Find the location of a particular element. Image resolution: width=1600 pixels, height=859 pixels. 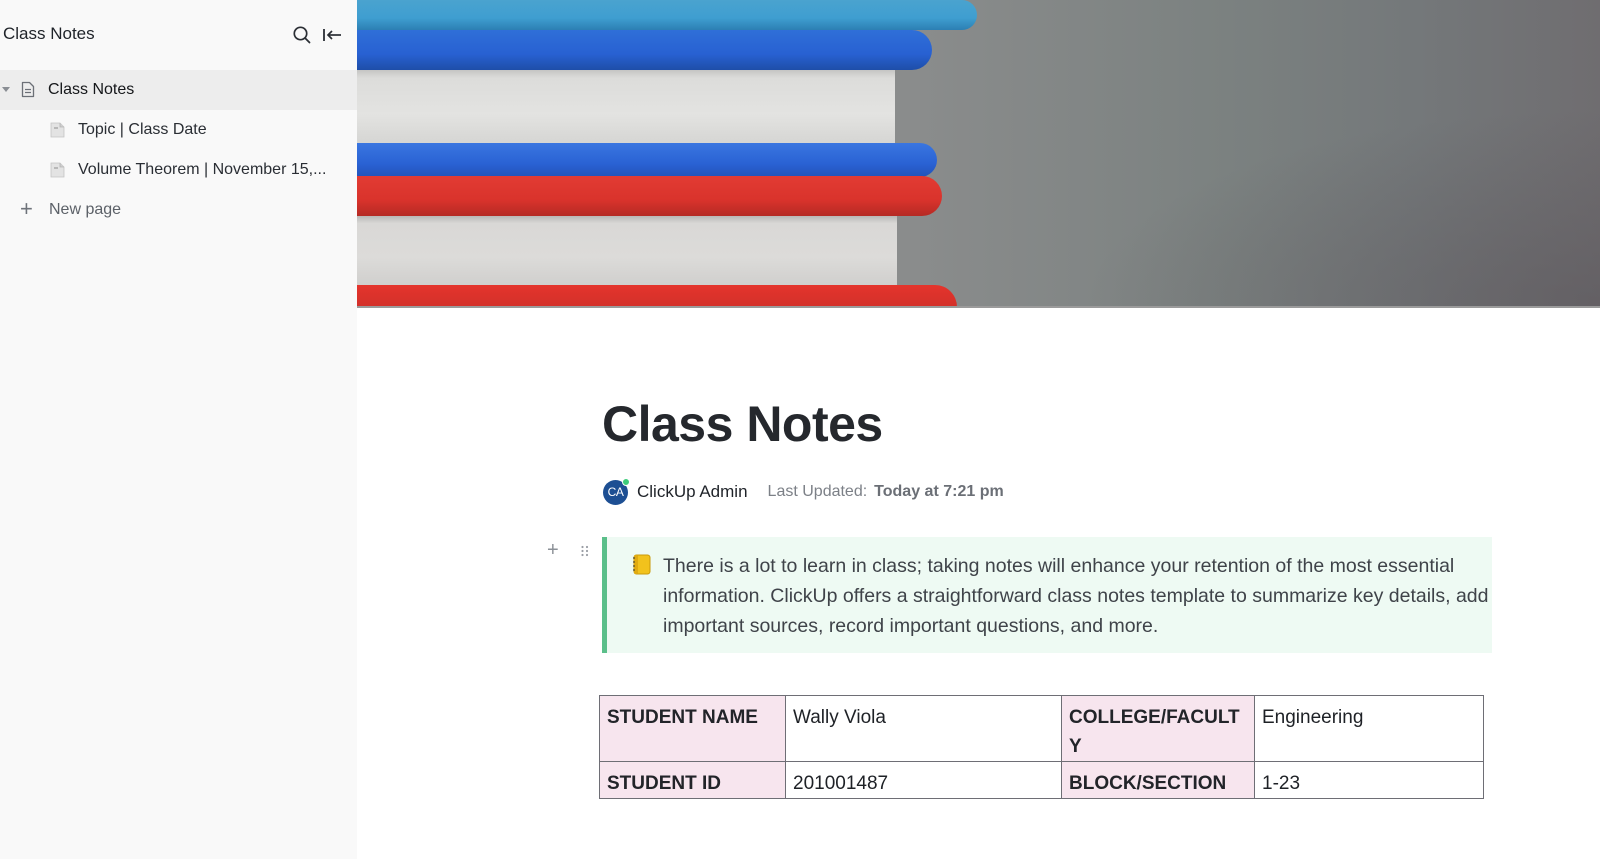

cover-divider is located at coordinates (978, 307).